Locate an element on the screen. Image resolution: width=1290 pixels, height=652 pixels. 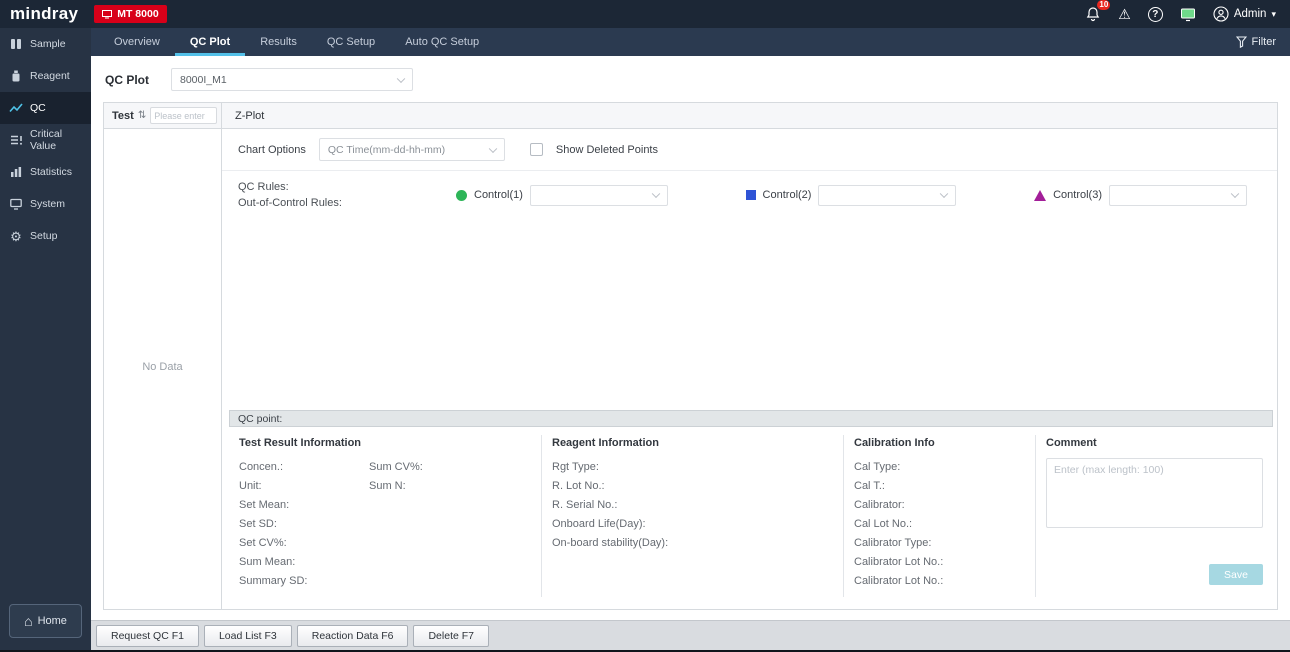
field-label: Calibrator Type: is located at coordinates (893, 543).